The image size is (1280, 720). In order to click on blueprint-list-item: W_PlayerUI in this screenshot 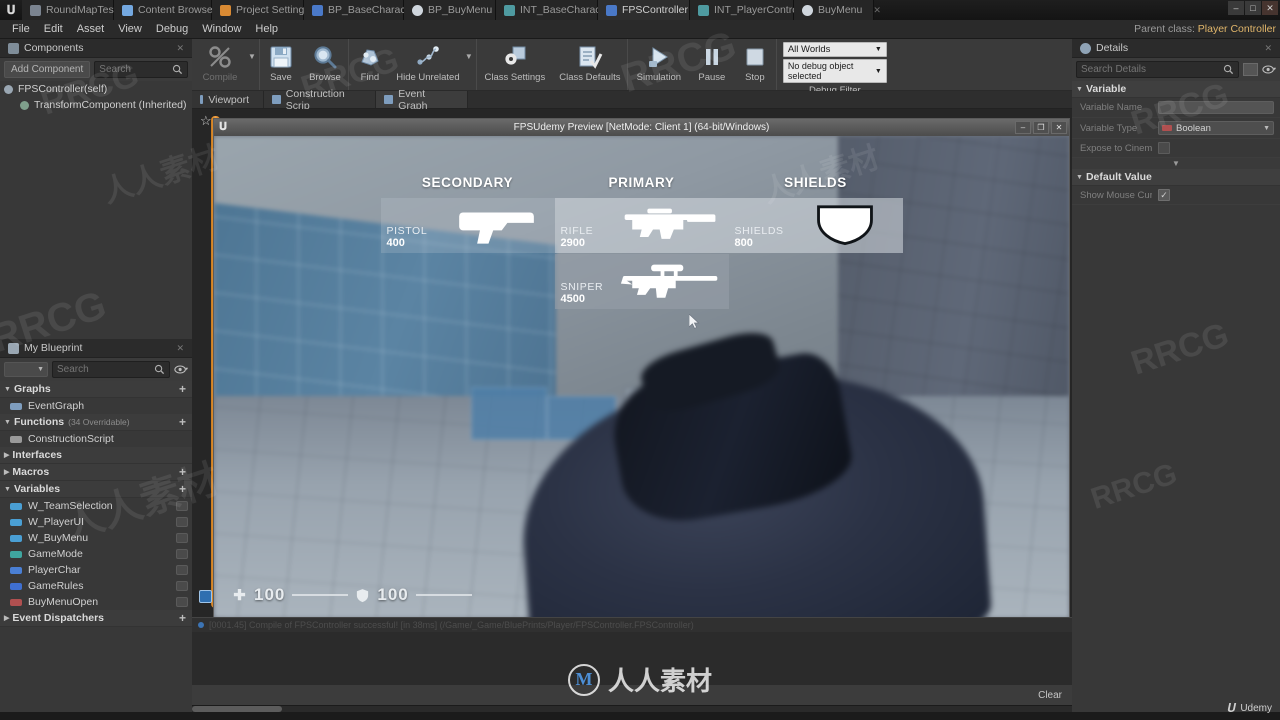, I will do `click(96, 522)`.